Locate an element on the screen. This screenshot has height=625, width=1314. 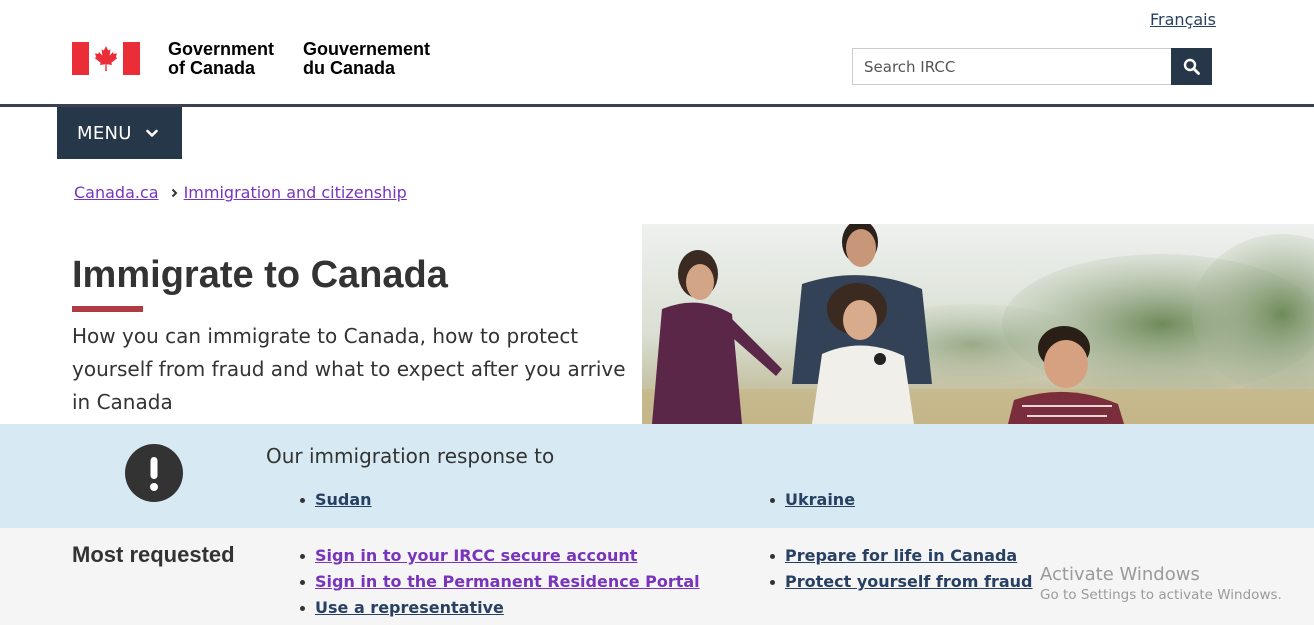
search-icon is located at coordinates (1191, 66).